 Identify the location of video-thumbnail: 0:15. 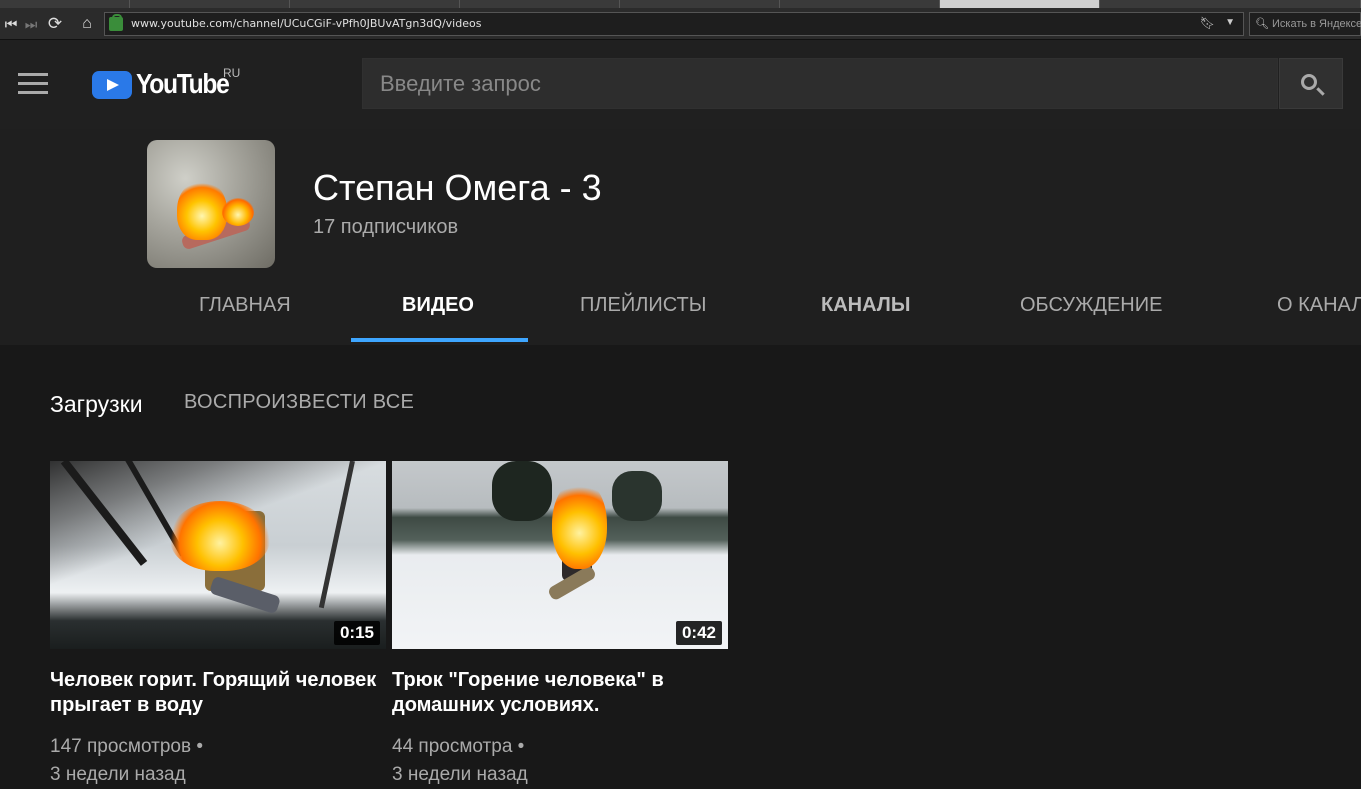
(218, 555).